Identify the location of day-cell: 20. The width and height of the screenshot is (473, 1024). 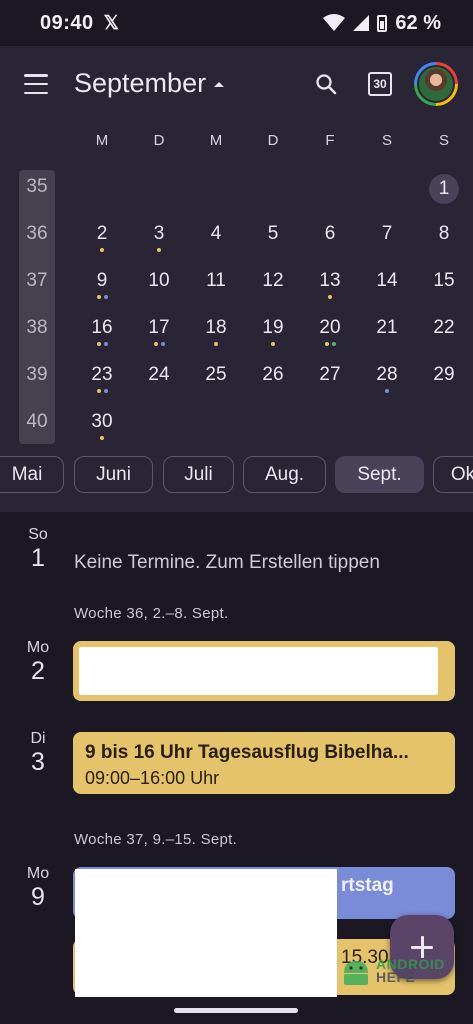
(330, 333).